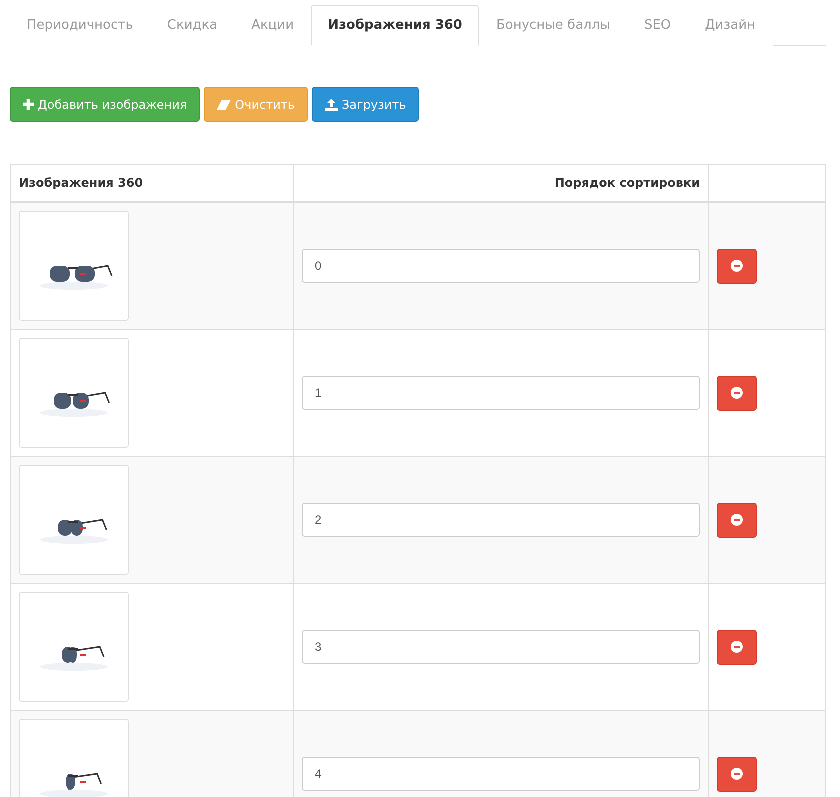 The width and height of the screenshot is (840, 797). I want to click on tab: Изображения 360, so click(395, 25).